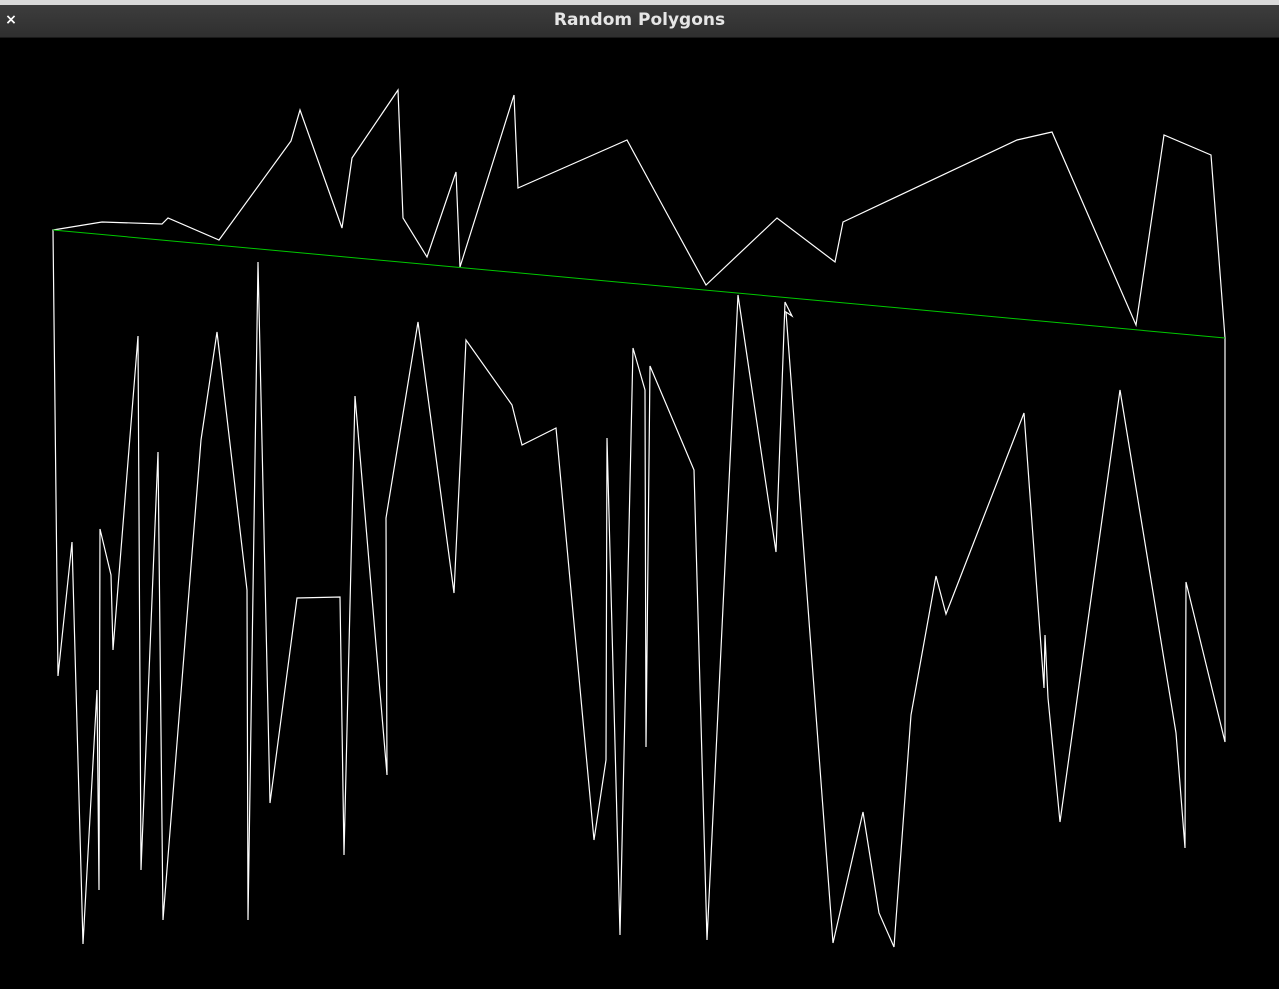 The height and width of the screenshot is (989, 1279). I want to click on close-button: ×, so click(11, 20).